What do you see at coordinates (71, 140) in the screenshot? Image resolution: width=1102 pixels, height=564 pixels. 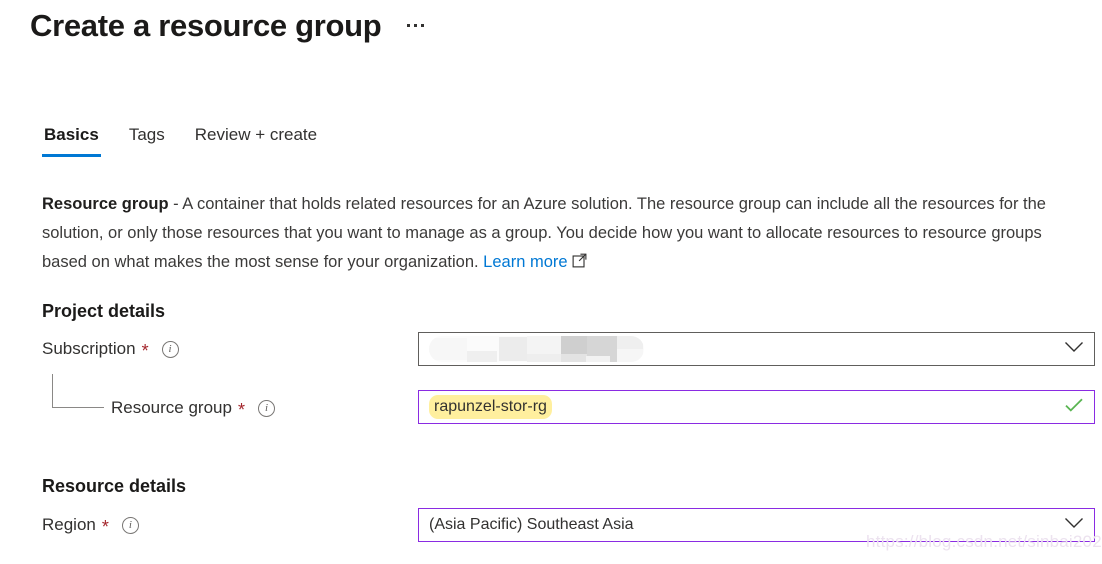 I see `tab-basics: Basics` at bounding box center [71, 140].